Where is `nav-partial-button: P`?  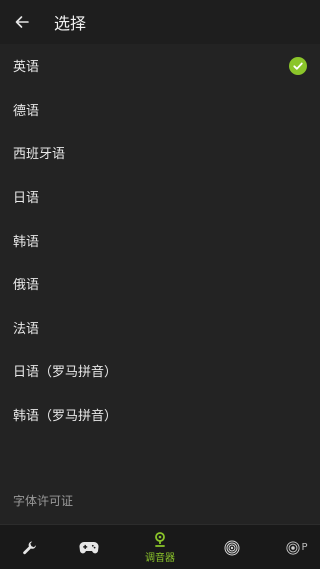
nav-partial-button: P is located at coordinates (297, 547).